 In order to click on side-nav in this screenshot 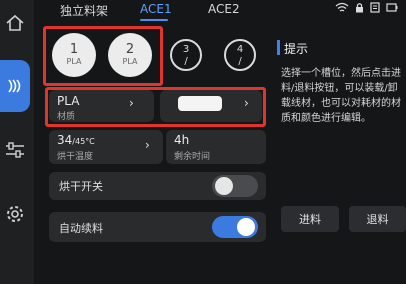, I will do `click(17, 142)`.